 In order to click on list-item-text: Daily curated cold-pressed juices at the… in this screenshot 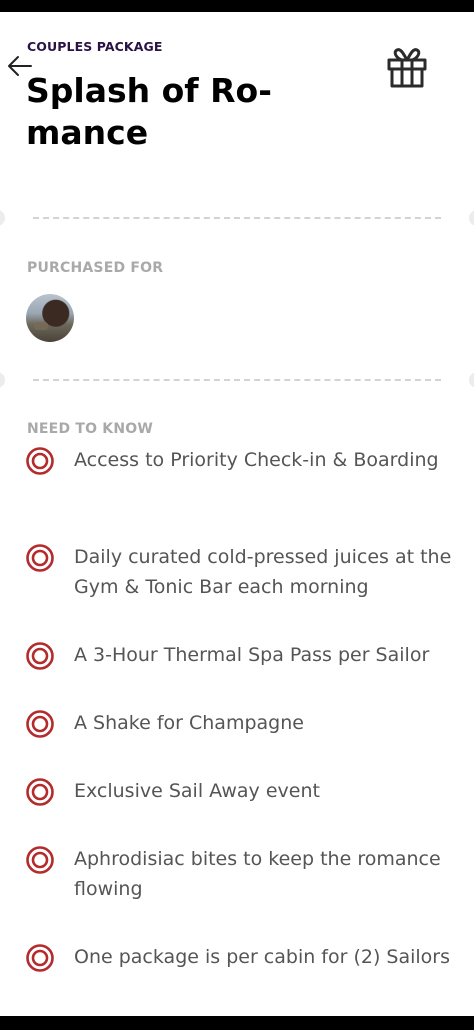, I will do `click(263, 572)`.